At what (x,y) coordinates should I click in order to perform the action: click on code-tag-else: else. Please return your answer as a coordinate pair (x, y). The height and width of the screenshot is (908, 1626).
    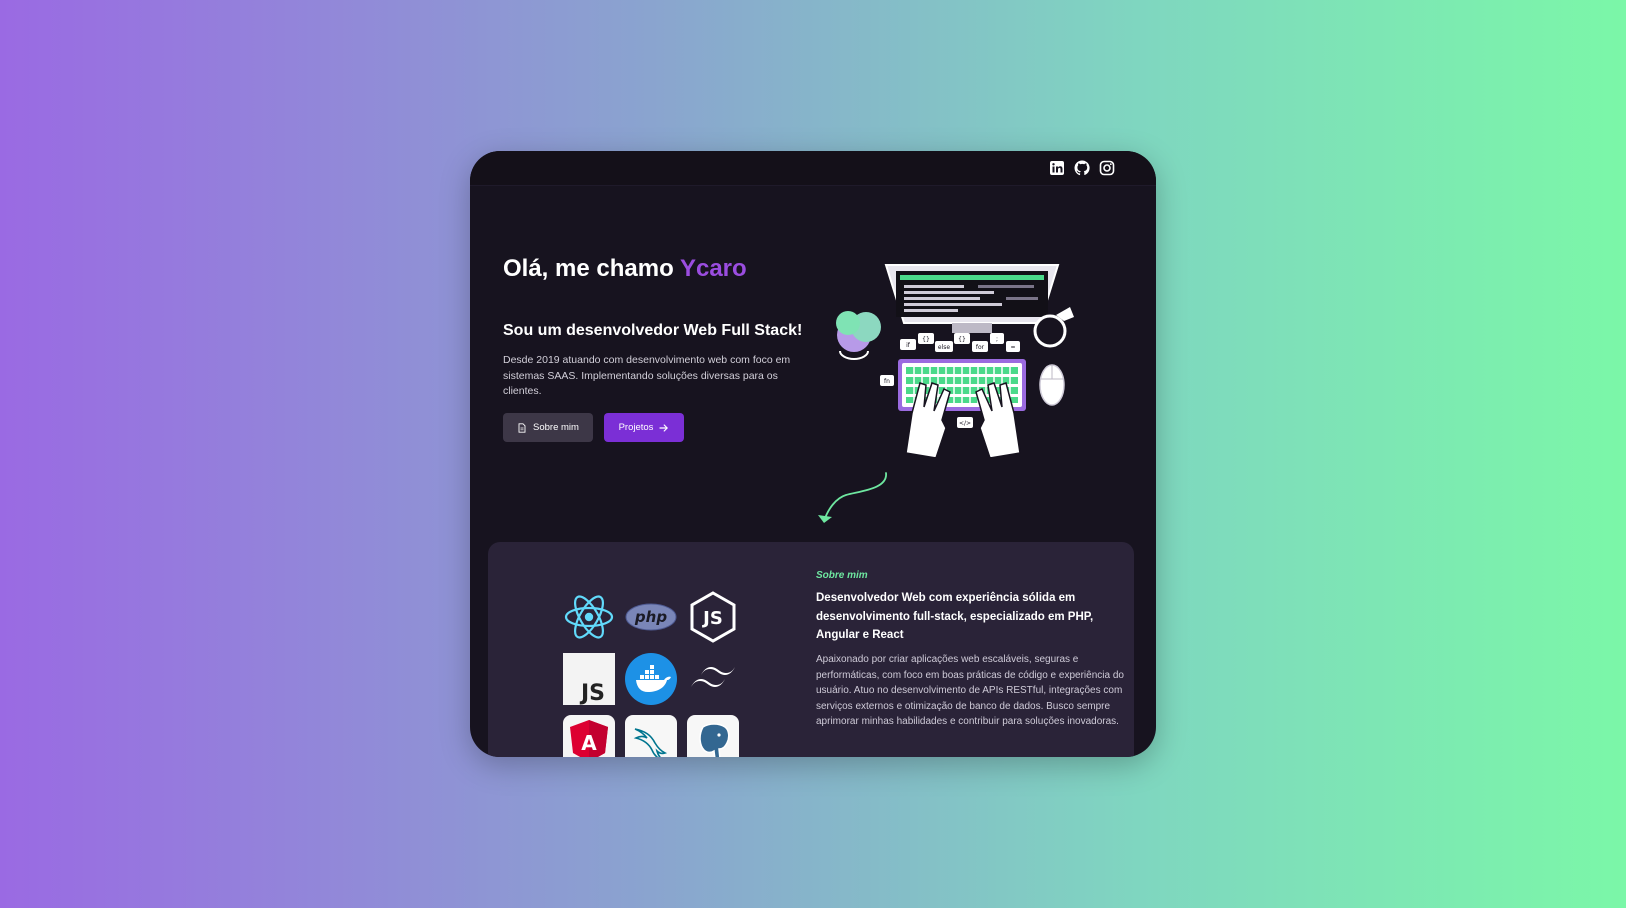
    Looking at the image, I should click on (944, 347).